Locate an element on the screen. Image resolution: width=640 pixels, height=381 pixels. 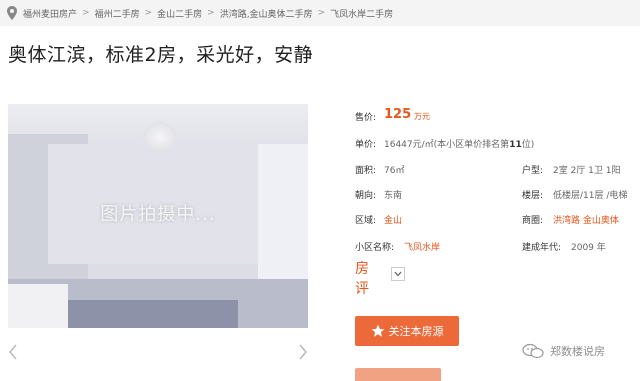
follow-listing-label: 关注本房源 is located at coordinates (416, 331).